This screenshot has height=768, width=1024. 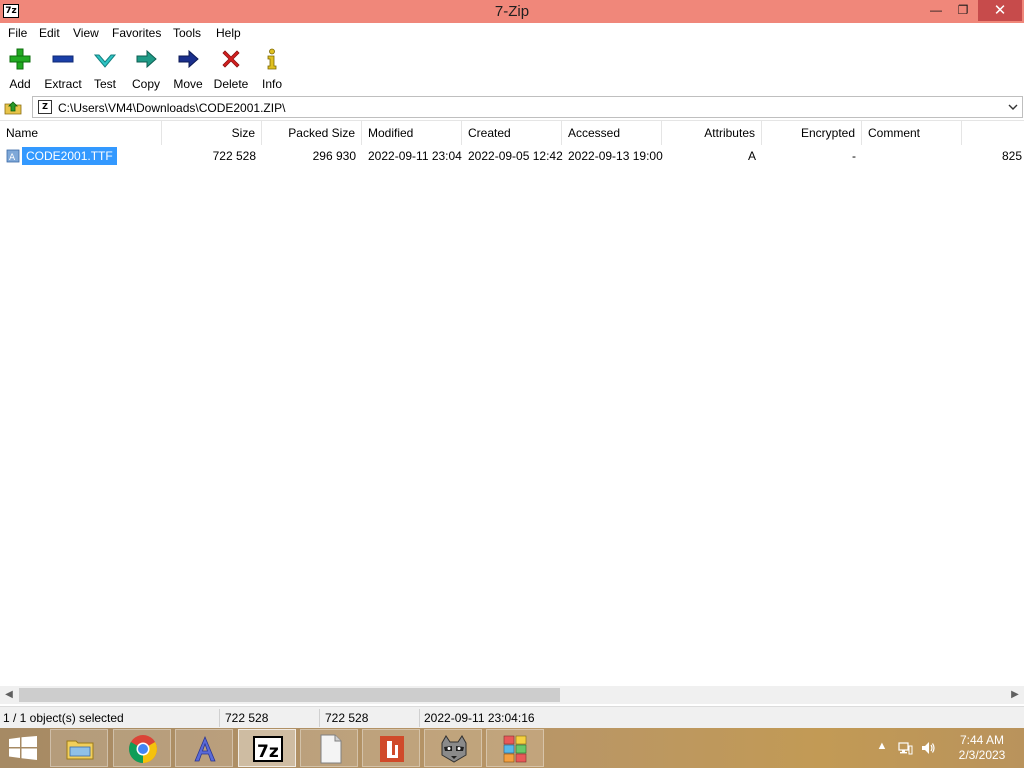 What do you see at coordinates (854, 156) in the screenshot?
I see `cell-encrypted: -` at bounding box center [854, 156].